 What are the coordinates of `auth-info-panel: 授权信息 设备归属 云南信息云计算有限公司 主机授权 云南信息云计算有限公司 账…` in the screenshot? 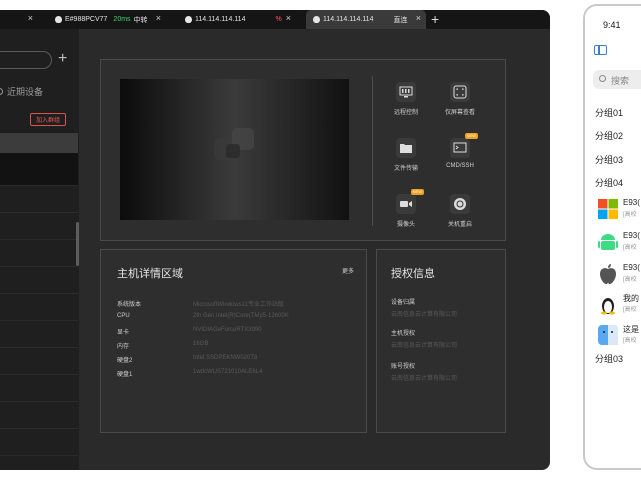 It's located at (441, 341).